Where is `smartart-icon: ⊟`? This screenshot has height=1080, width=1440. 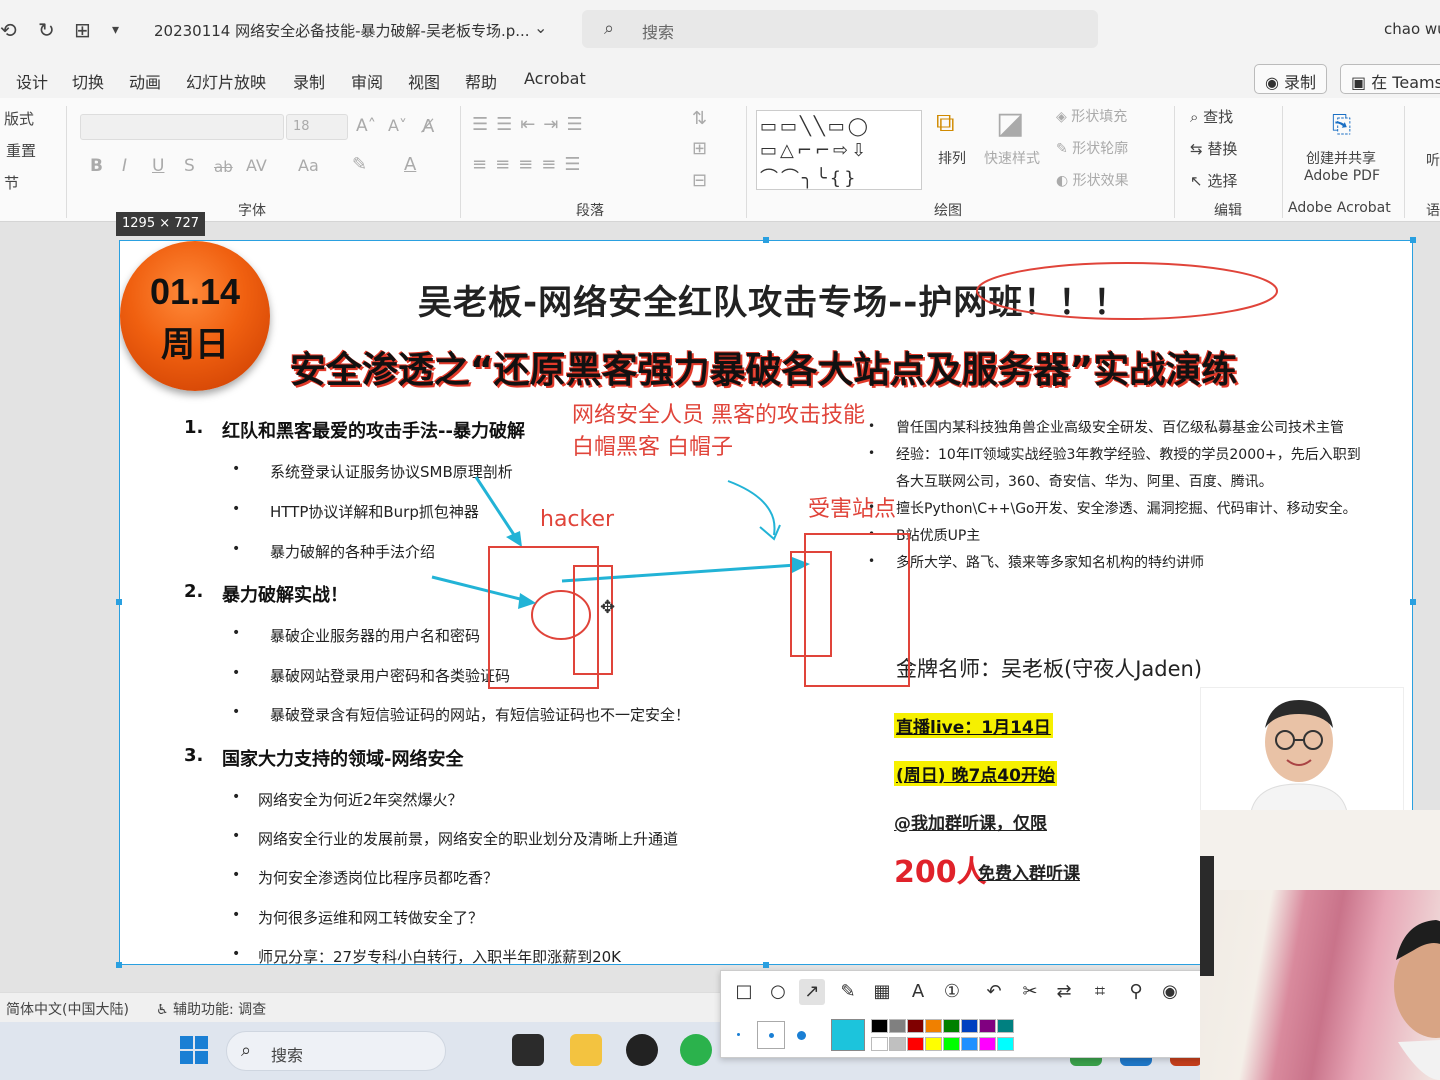 smartart-icon: ⊟ is located at coordinates (699, 180).